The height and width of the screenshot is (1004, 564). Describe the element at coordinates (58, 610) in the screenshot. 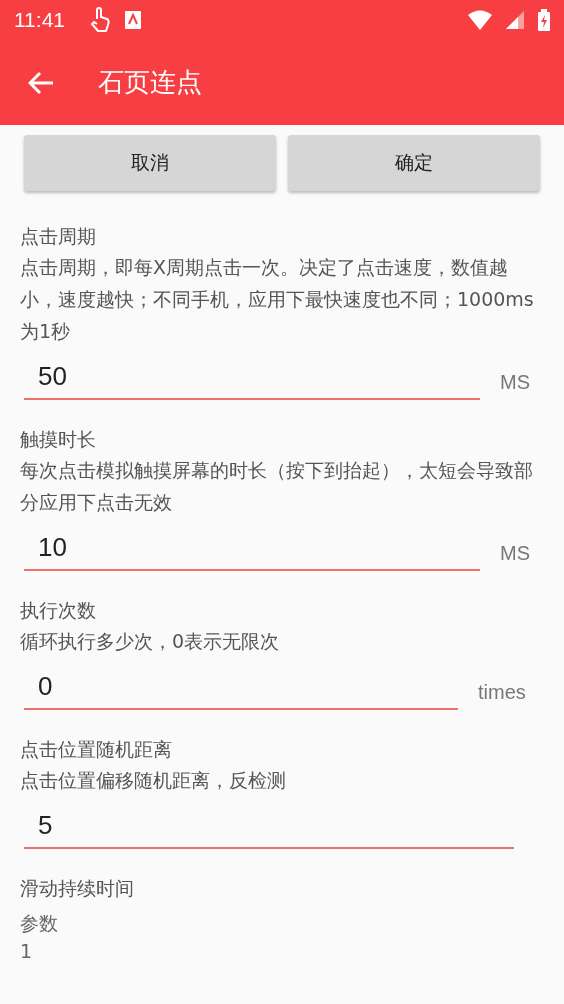

I see `setting-title: 执行次数` at that location.